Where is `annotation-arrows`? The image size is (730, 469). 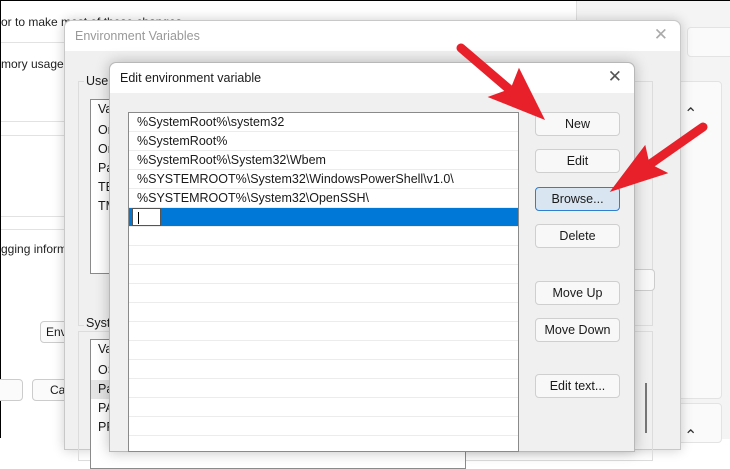
annotation-arrows is located at coordinates (582, 117).